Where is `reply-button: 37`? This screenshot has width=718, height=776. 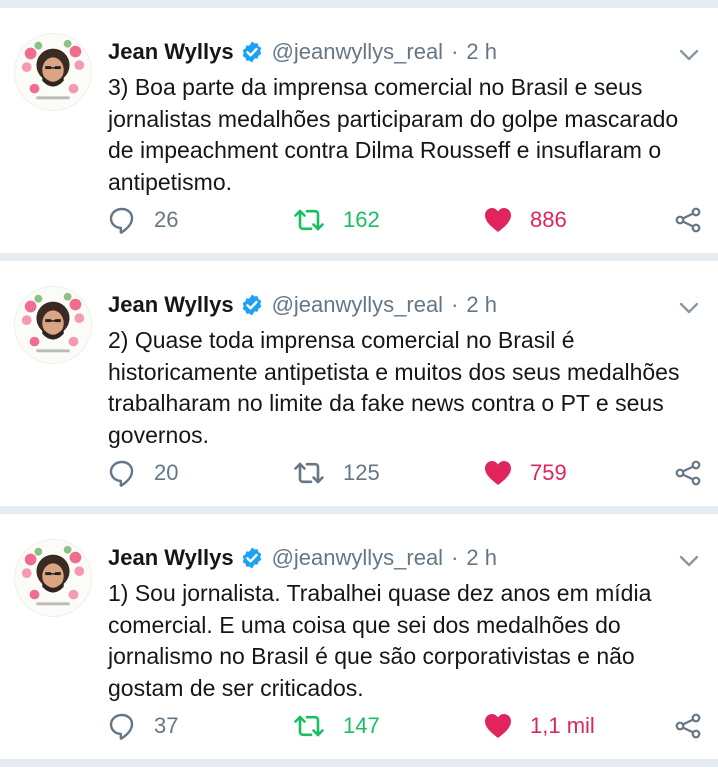 reply-button: 37 is located at coordinates (143, 726).